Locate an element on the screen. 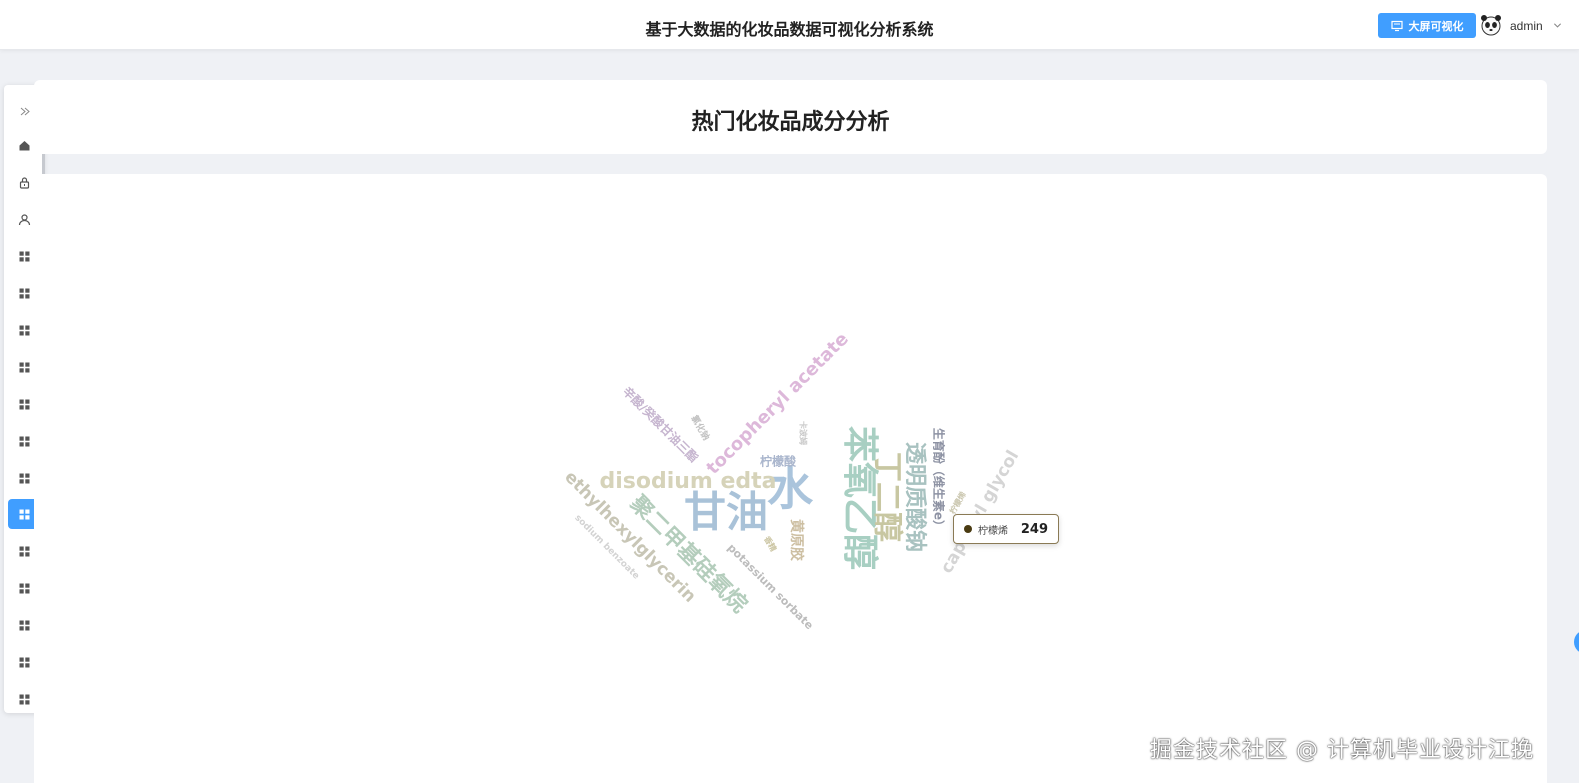  chart-tooltip: 柠檬烯 249 is located at coordinates (1006, 529).